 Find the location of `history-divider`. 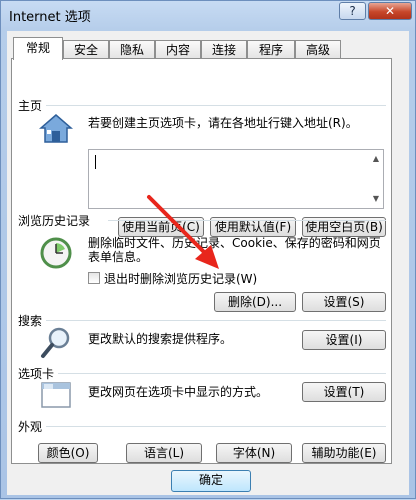

history-divider is located at coordinates (247, 220).